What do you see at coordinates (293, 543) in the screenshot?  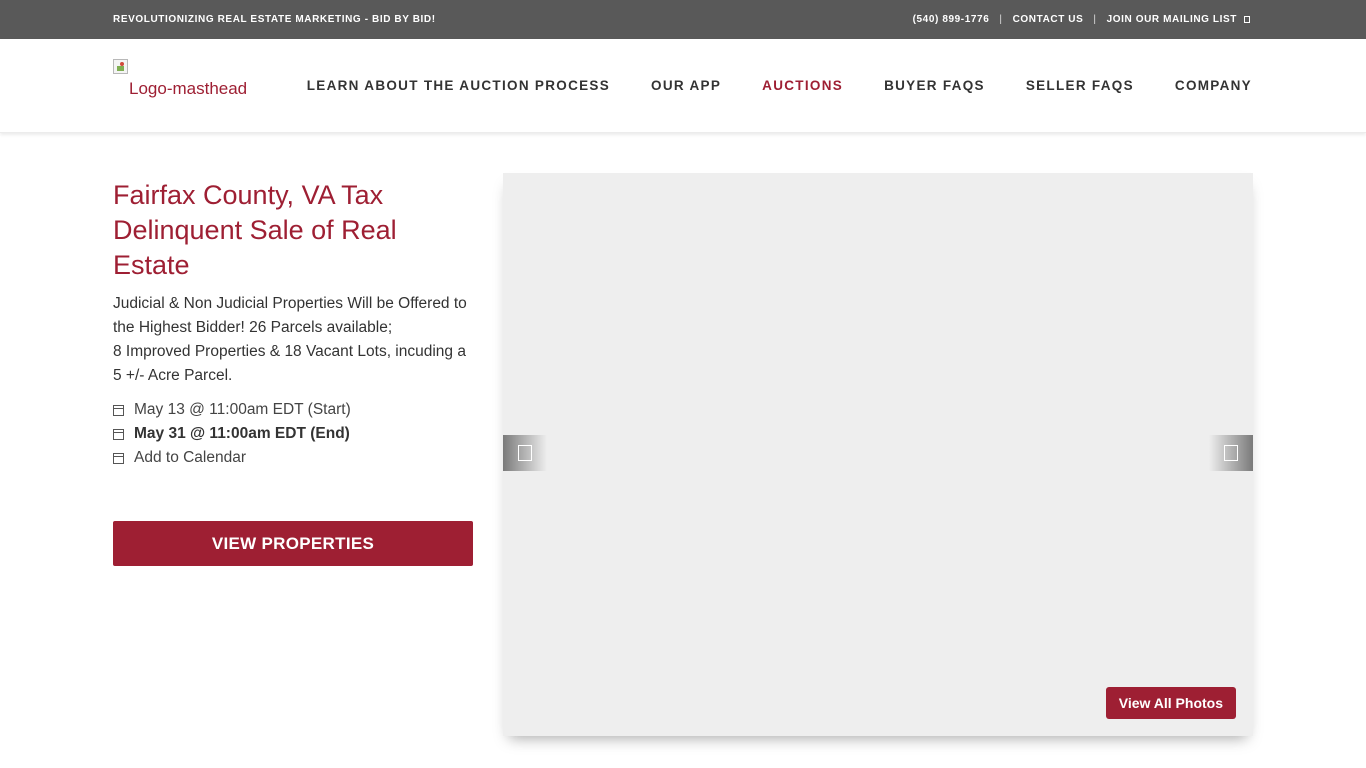 I see `view-properties-button: VIEW PROPERTIES` at bounding box center [293, 543].